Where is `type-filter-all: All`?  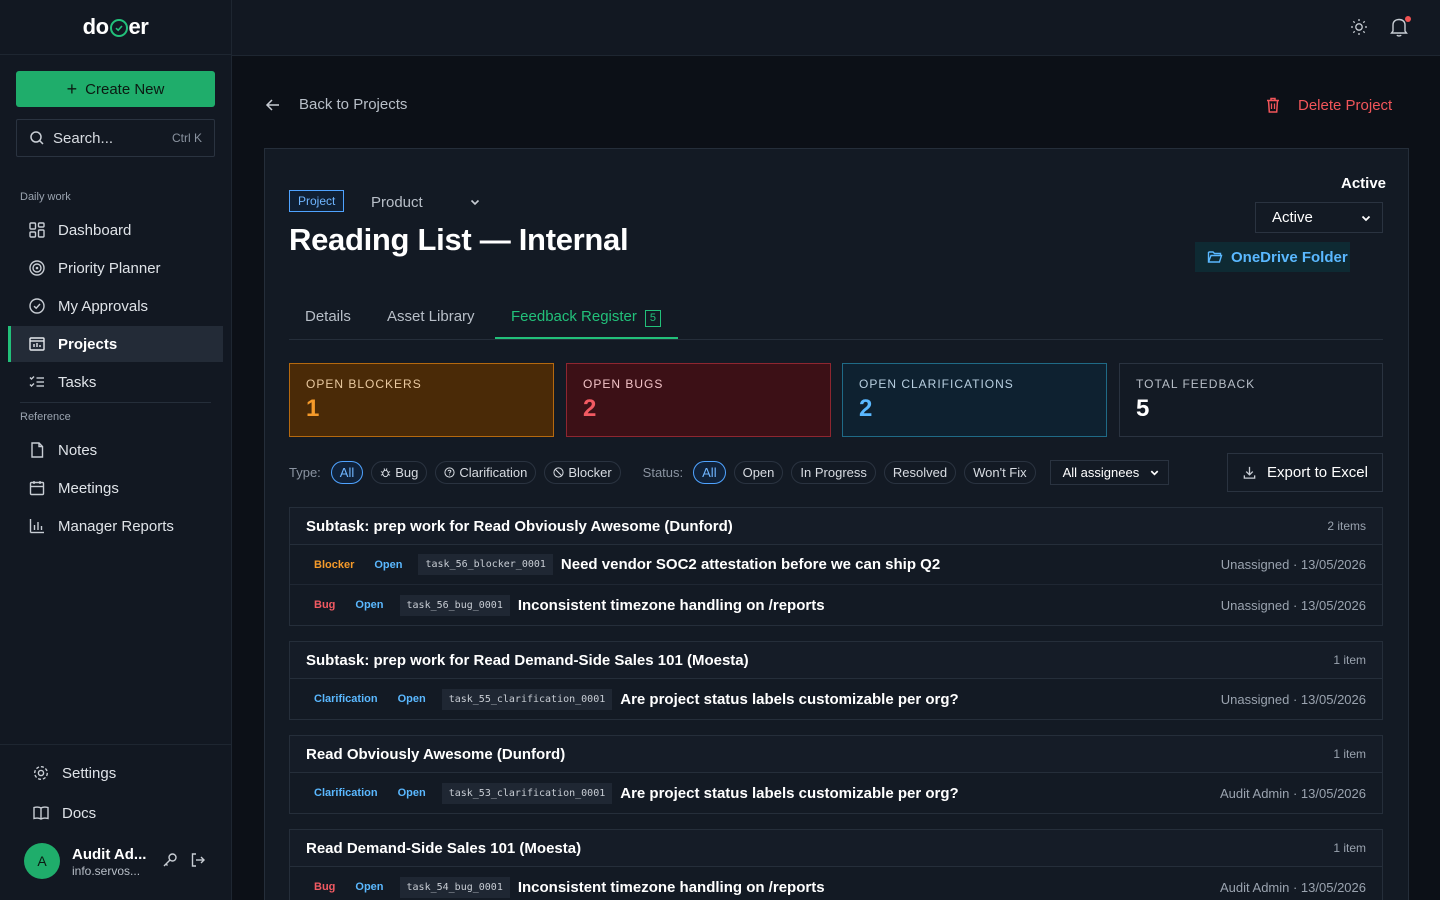
type-filter-all: All is located at coordinates (347, 472).